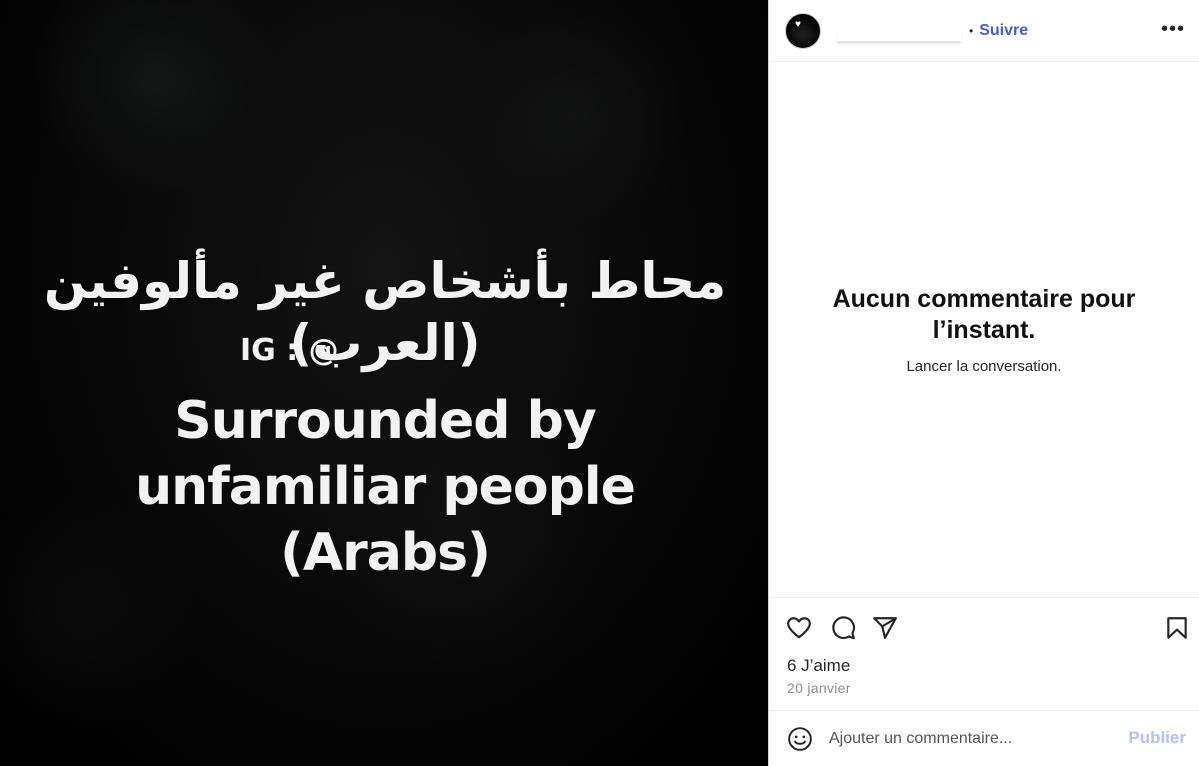  I want to click on follow-button: Suivre, so click(1003, 31).